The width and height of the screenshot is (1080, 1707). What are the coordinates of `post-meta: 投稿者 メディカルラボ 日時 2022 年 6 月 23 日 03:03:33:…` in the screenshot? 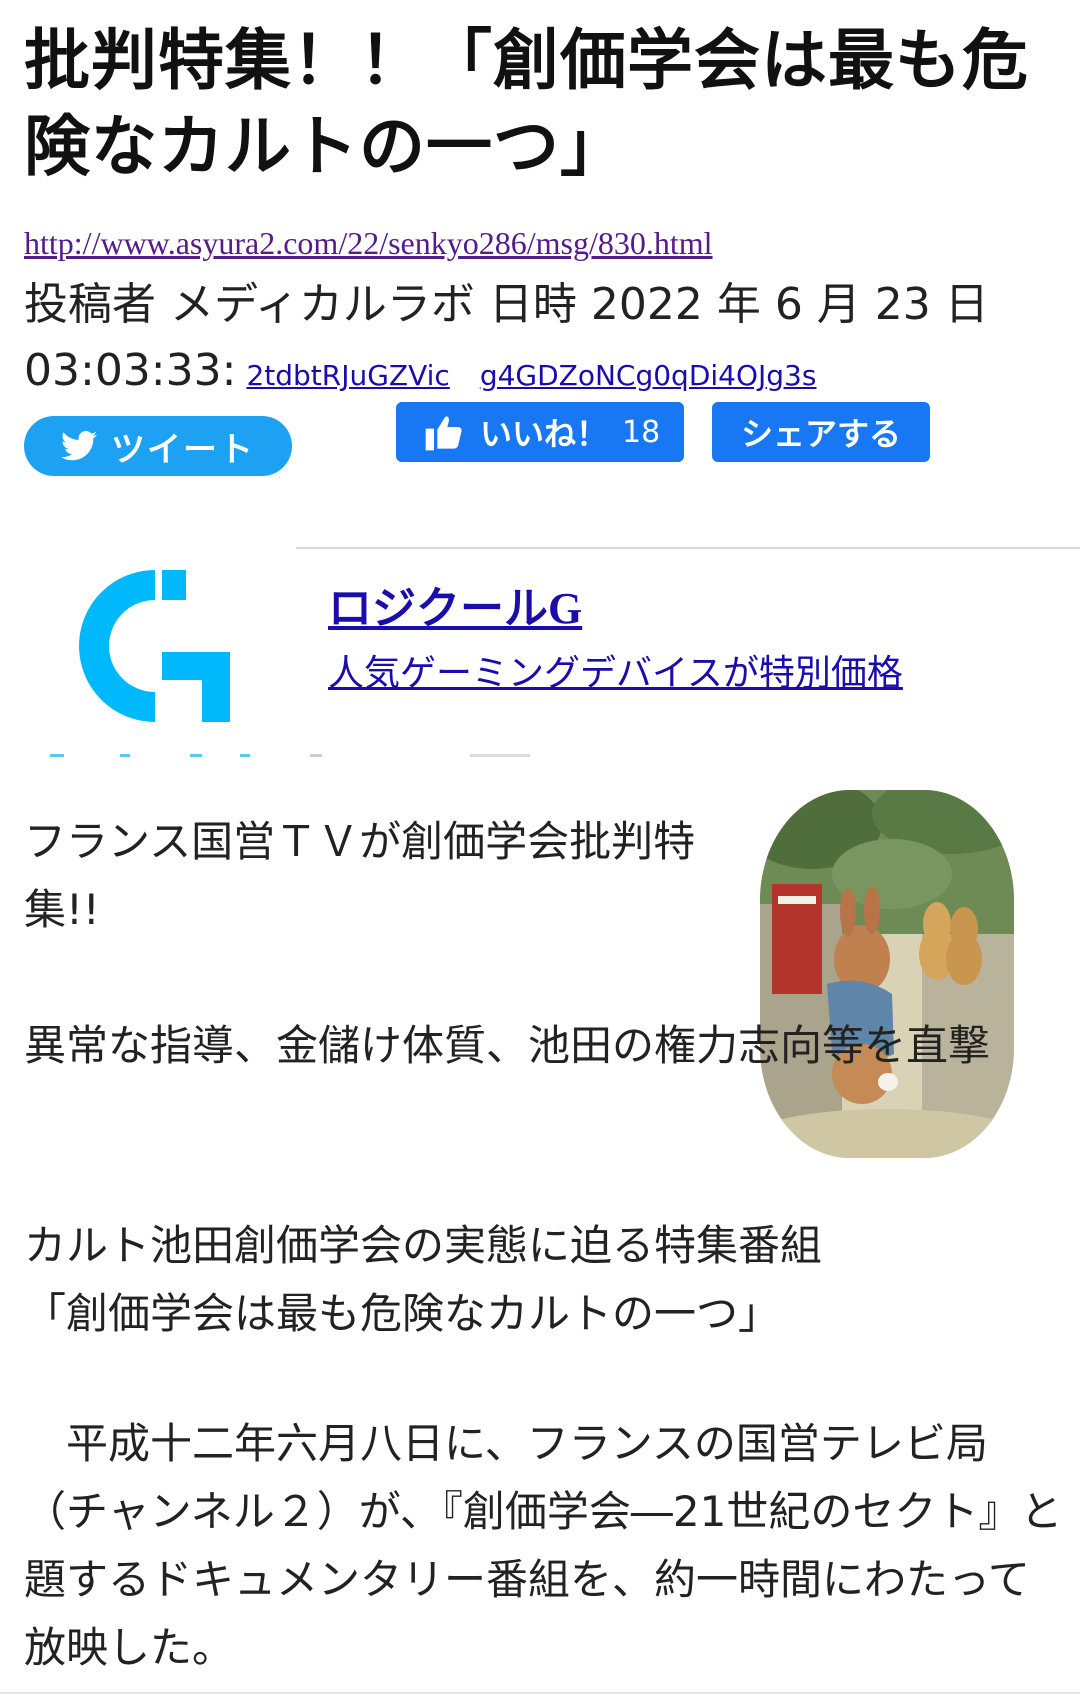 It's located at (539, 340).